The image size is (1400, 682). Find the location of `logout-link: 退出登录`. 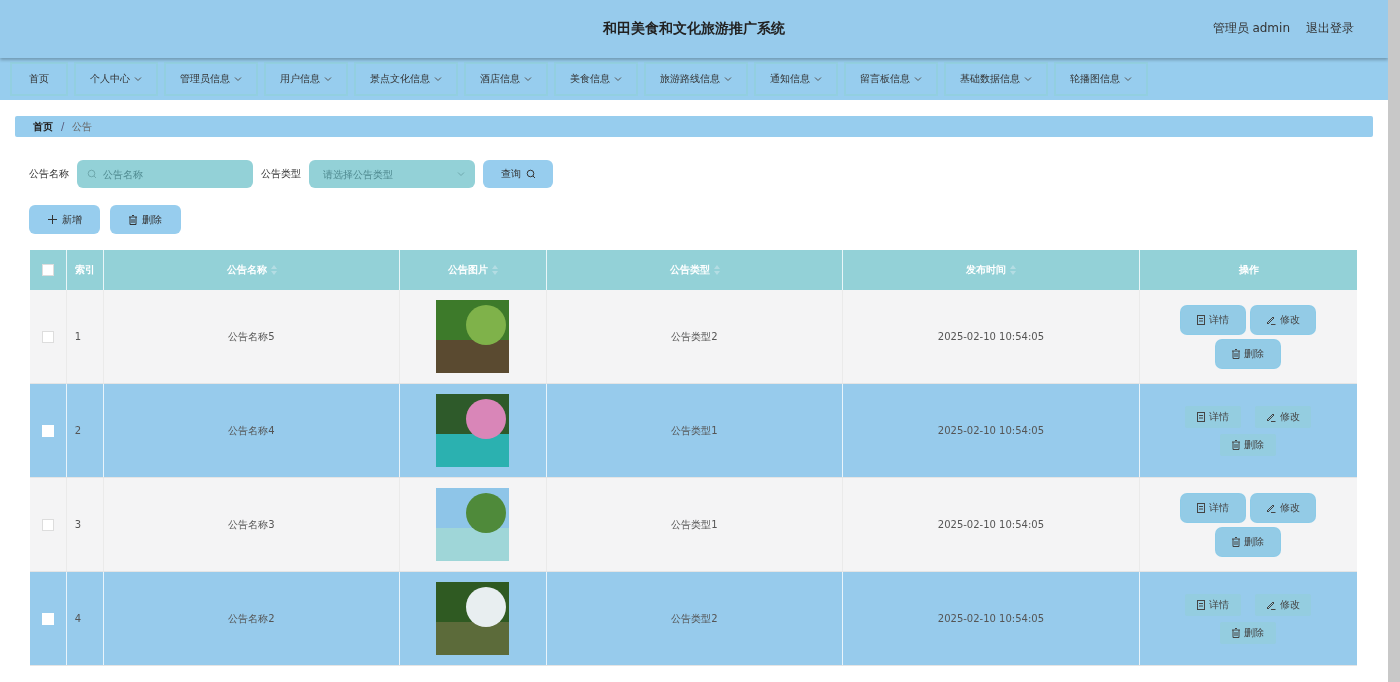

logout-link: 退出登录 is located at coordinates (1330, 28).